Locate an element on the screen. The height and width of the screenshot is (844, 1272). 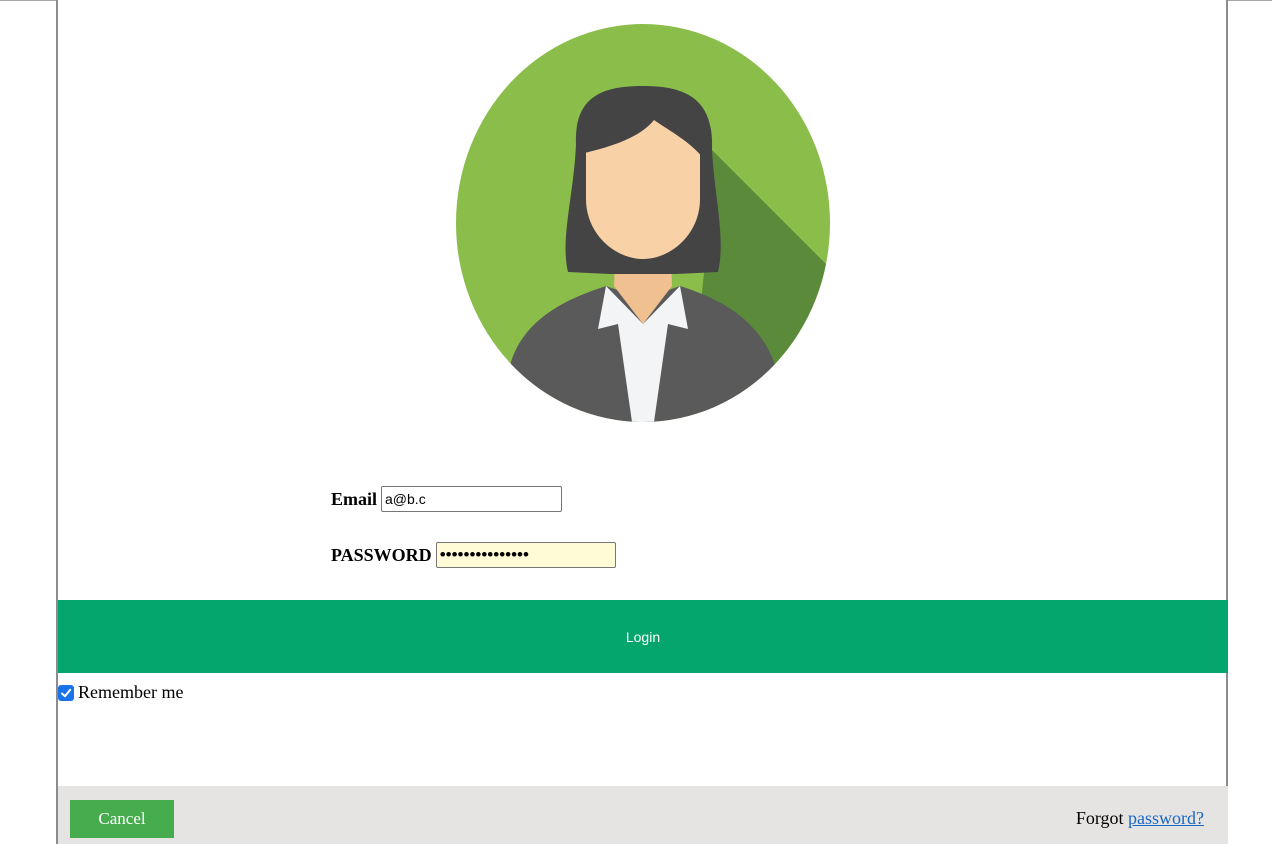
checkmark-icon is located at coordinates (66, 692).